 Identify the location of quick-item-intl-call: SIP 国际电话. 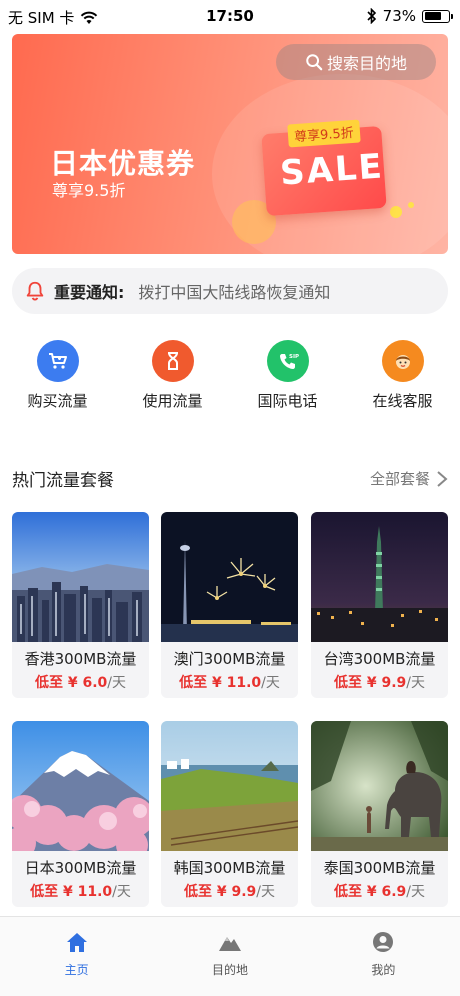
(287, 380).